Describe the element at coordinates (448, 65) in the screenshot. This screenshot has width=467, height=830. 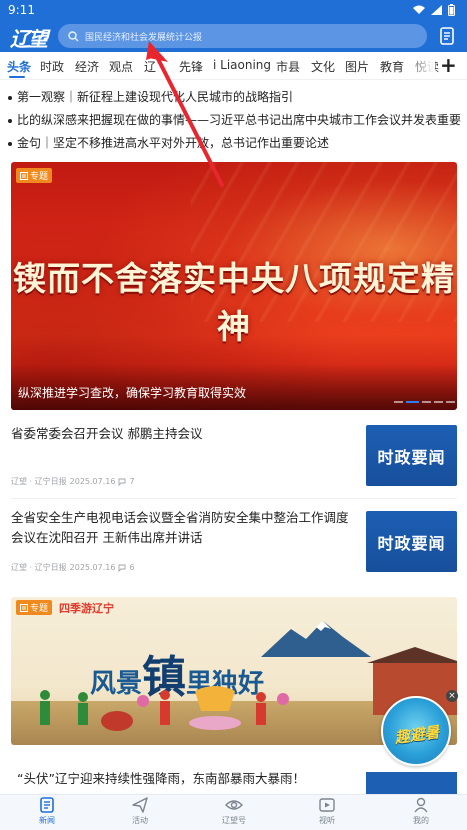
I see `add-channel-icon: +` at that location.